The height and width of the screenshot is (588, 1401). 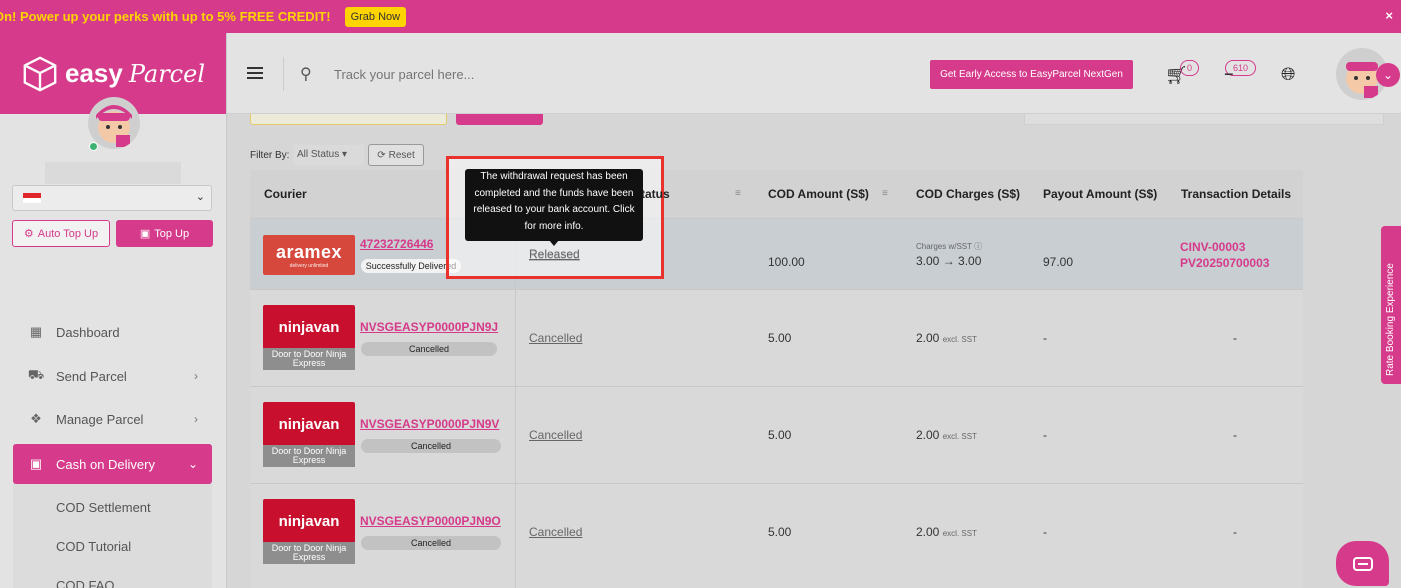 I want to click on courier-tagline: delivery unlimited, so click(x=309, y=265).